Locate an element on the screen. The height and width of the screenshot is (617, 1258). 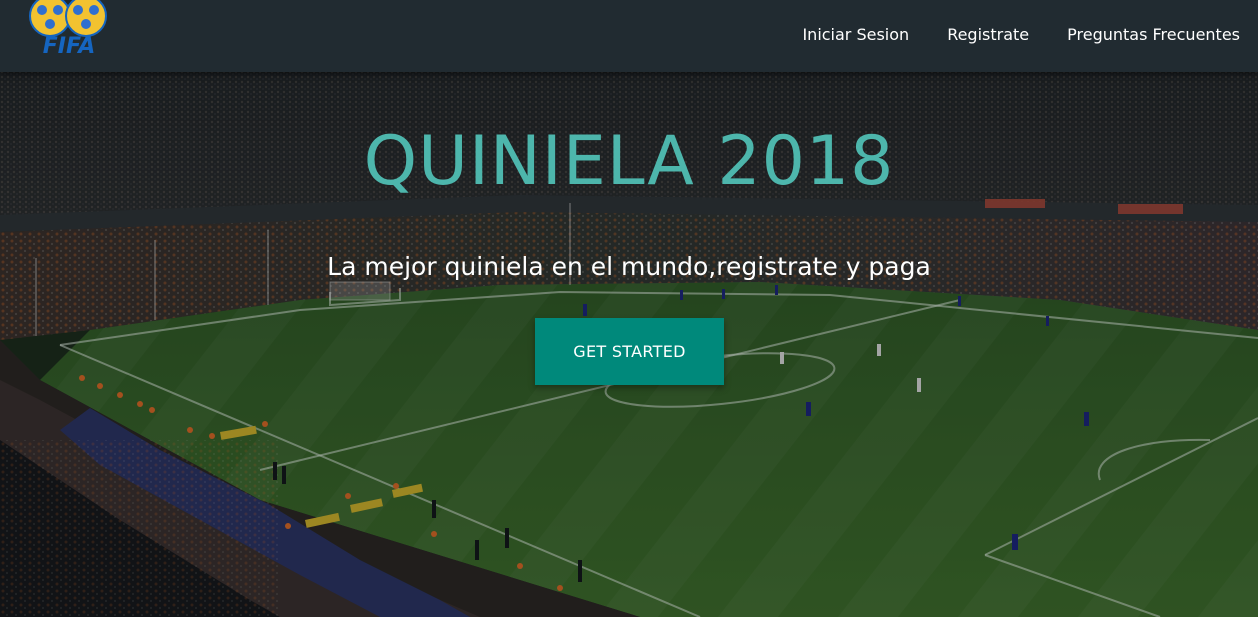
get-started-button: GET STARTED is located at coordinates (629, 351).